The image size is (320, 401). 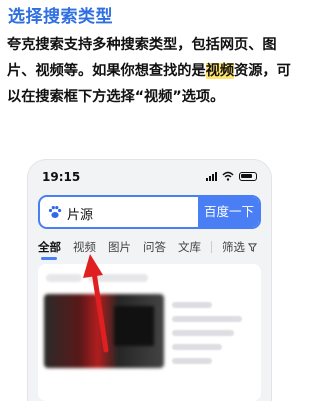 I want to click on search-box: 片源 百度一下, so click(x=149, y=212).